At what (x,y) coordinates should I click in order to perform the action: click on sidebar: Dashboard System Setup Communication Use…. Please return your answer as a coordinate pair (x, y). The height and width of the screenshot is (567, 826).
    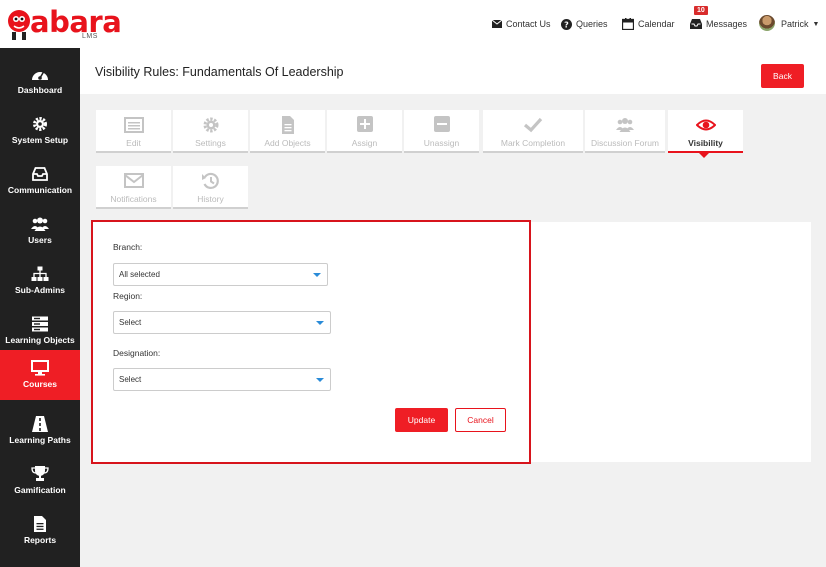
    Looking at the image, I should click on (40, 307).